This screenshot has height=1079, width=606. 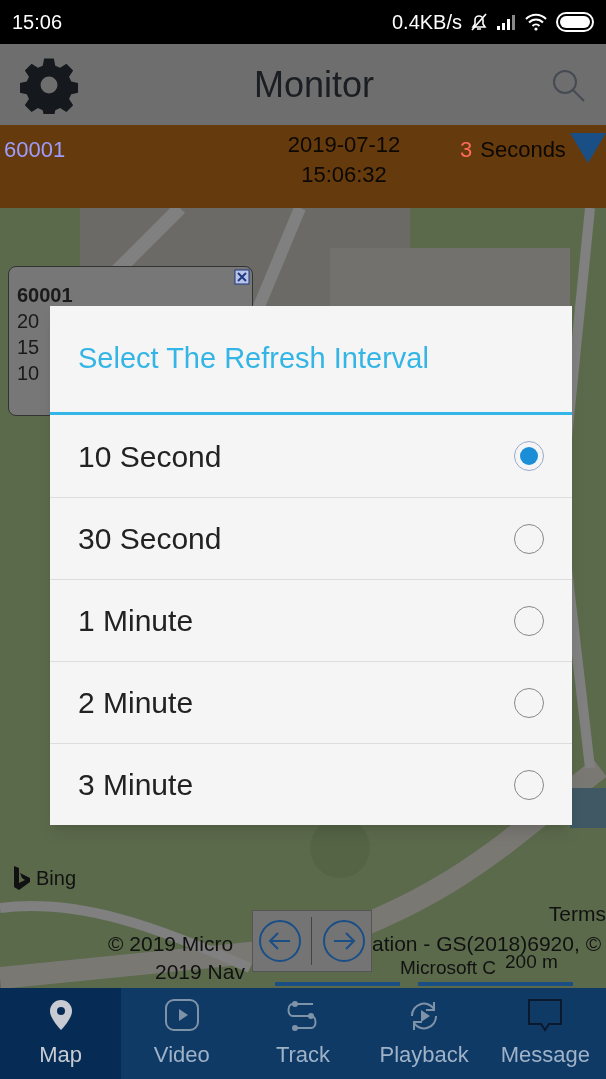 I want to click on interval-unit: Seconds, so click(x=523, y=150).